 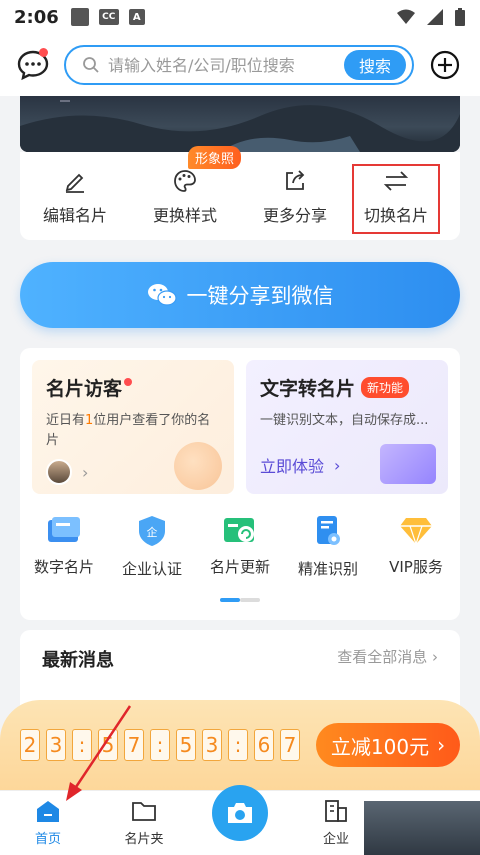 What do you see at coordinates (435, 17) in the screenshot?
I see `signal-icon` at bounding box center [435, 17].